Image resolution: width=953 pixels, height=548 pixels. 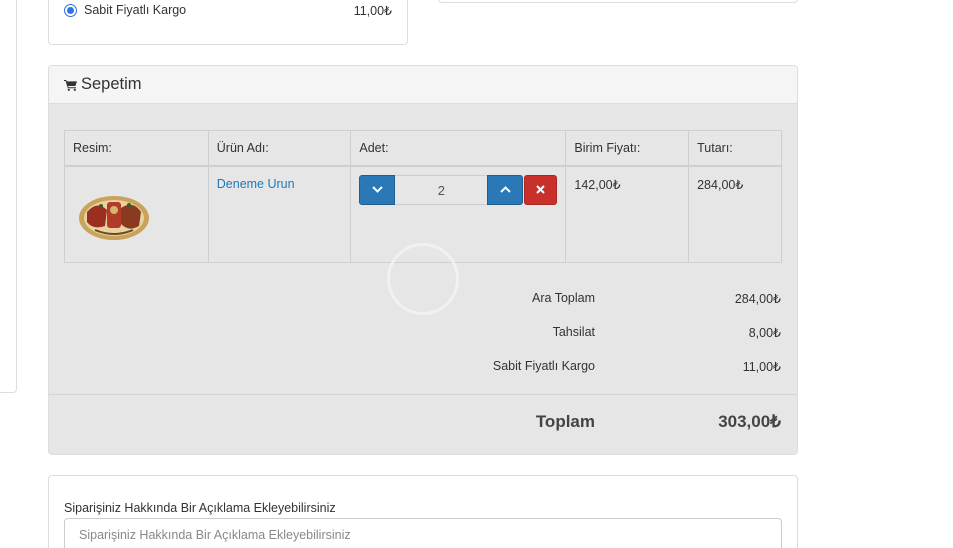 I want to click on close-icon, so click(x=541, y=189).